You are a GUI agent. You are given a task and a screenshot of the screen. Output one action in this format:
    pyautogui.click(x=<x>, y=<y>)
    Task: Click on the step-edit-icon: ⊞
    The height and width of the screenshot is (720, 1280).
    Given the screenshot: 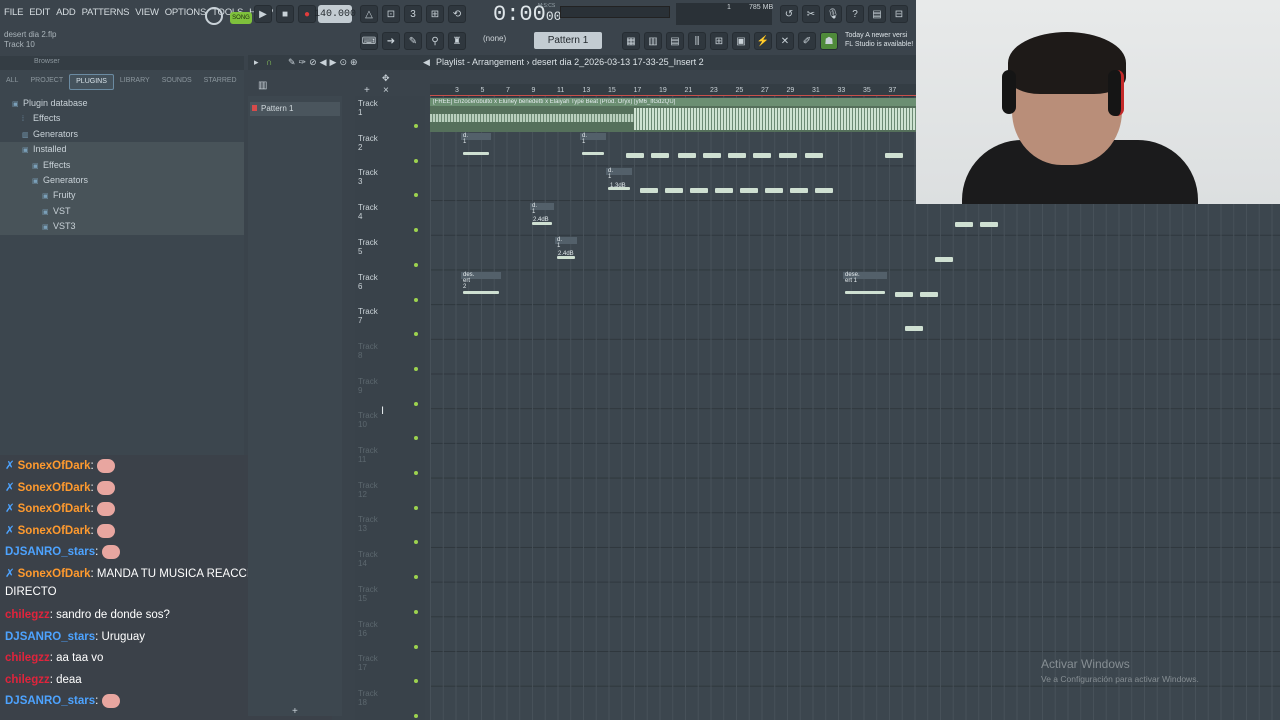 What is the action you would take?
    pyautogui.click(x=435, y=14)
    